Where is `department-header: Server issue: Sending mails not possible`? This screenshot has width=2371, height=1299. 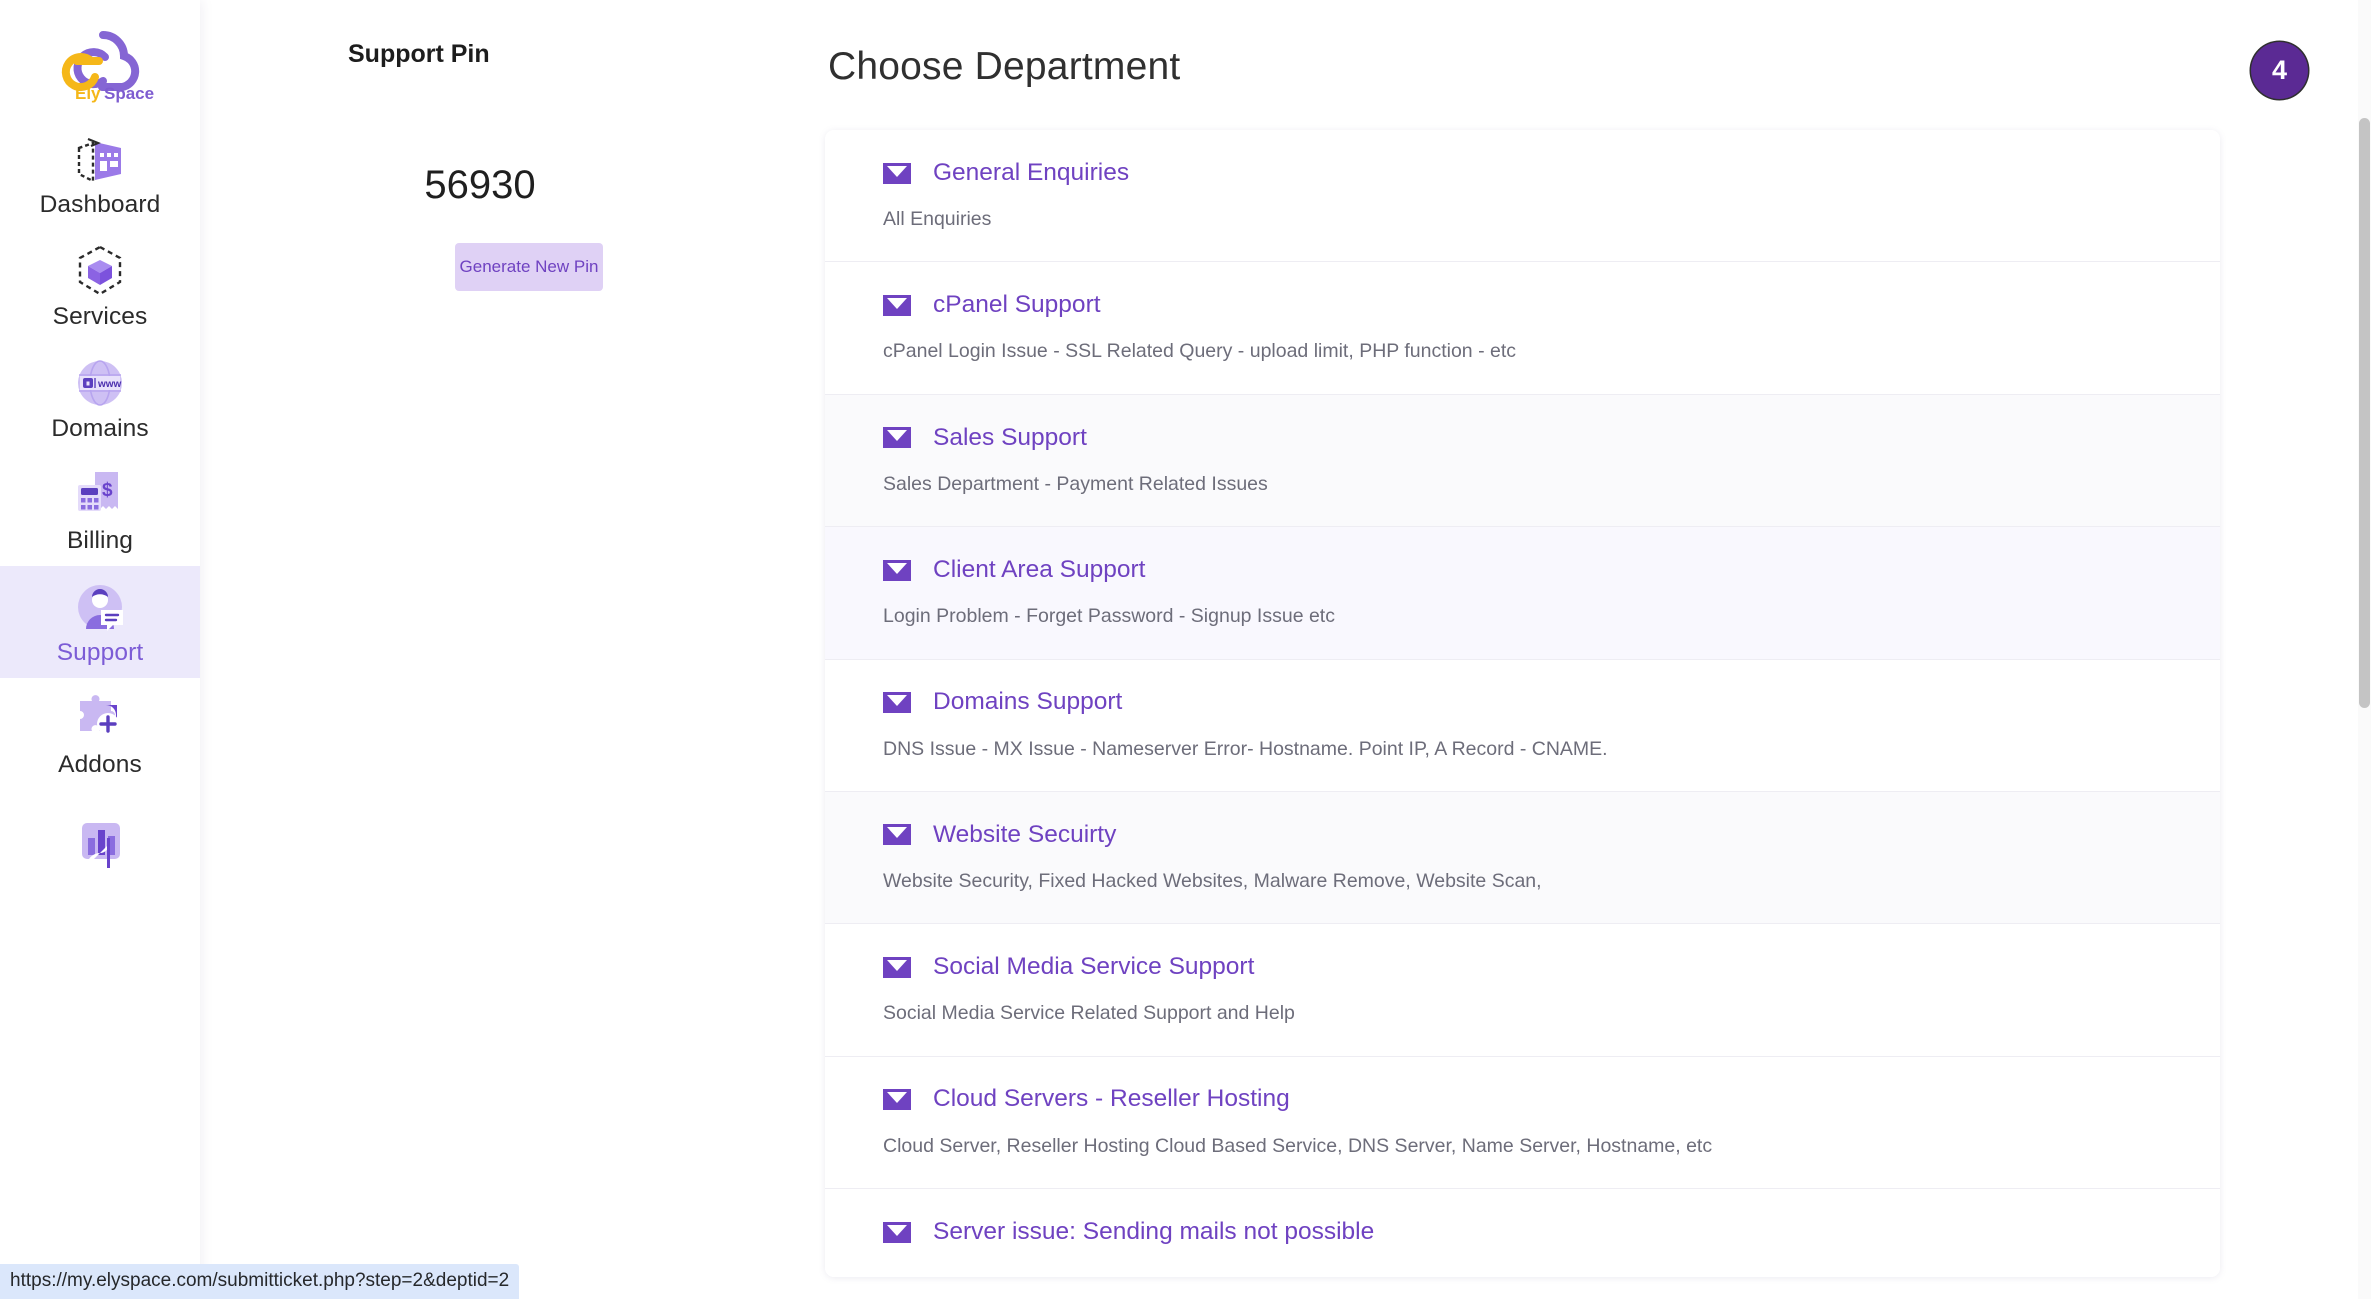
department-header: Server issue: Sending mails not possible is located at coordinates (1551, 1232).